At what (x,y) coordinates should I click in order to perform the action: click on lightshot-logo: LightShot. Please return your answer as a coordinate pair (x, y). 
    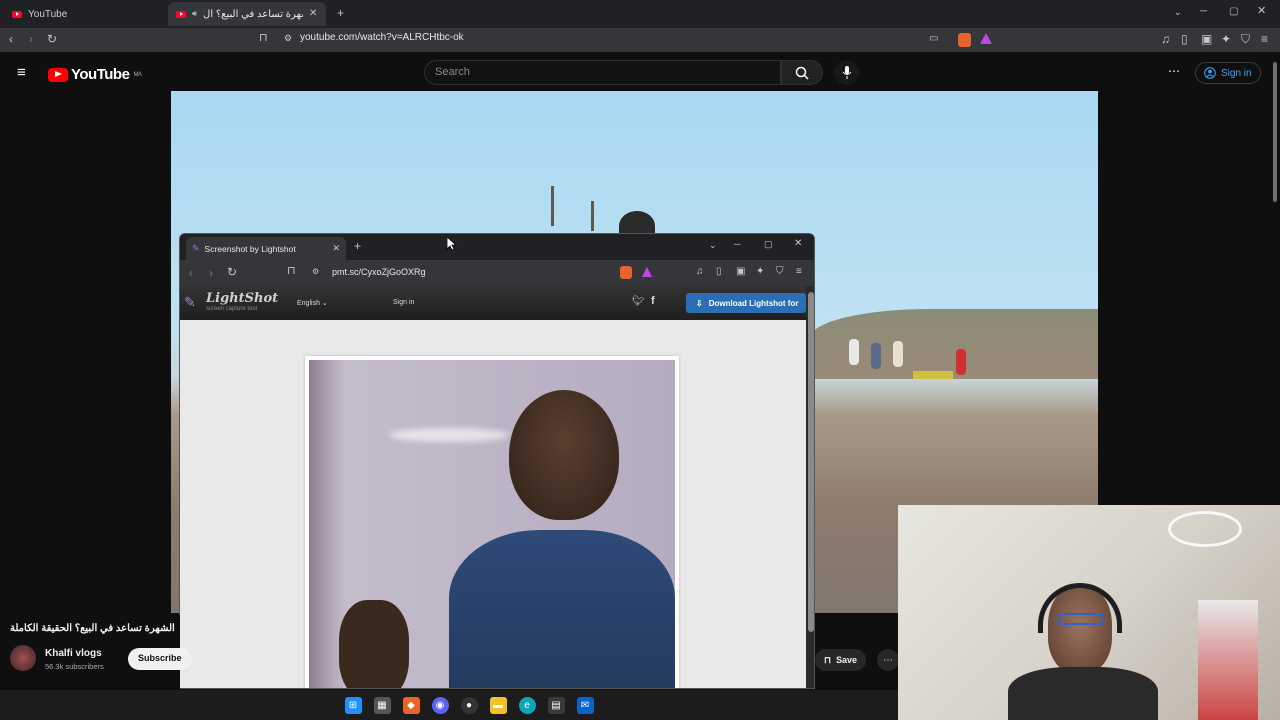
    Looking at the image, I should click on (242, 298).